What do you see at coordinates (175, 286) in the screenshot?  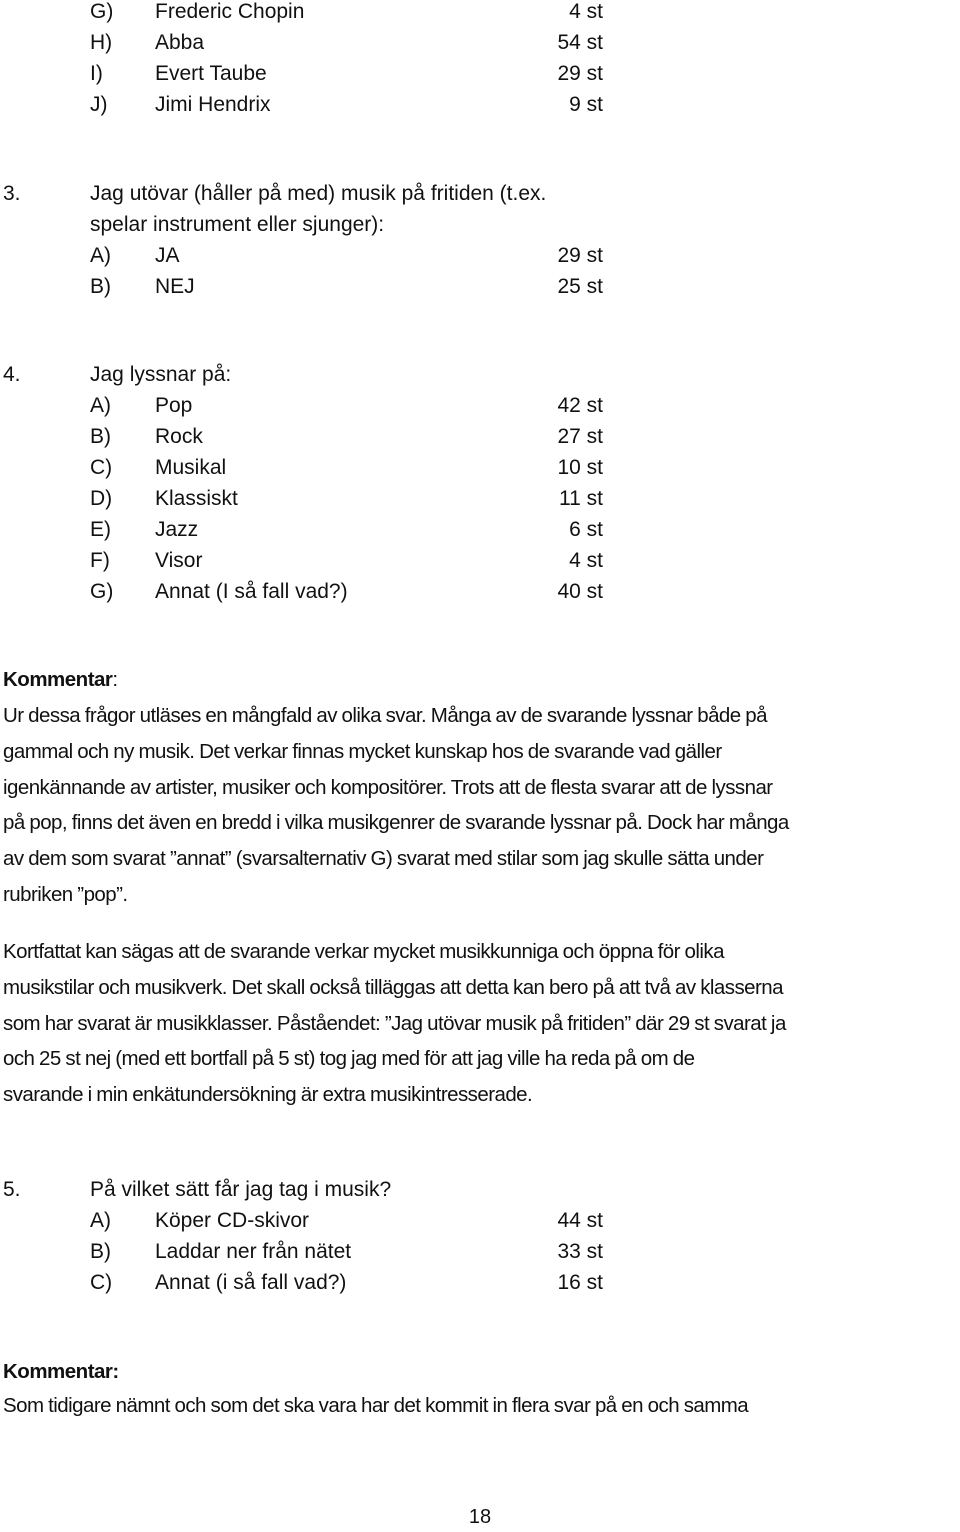 I see `option-label: NEJ` at bounding box center [175, 286].